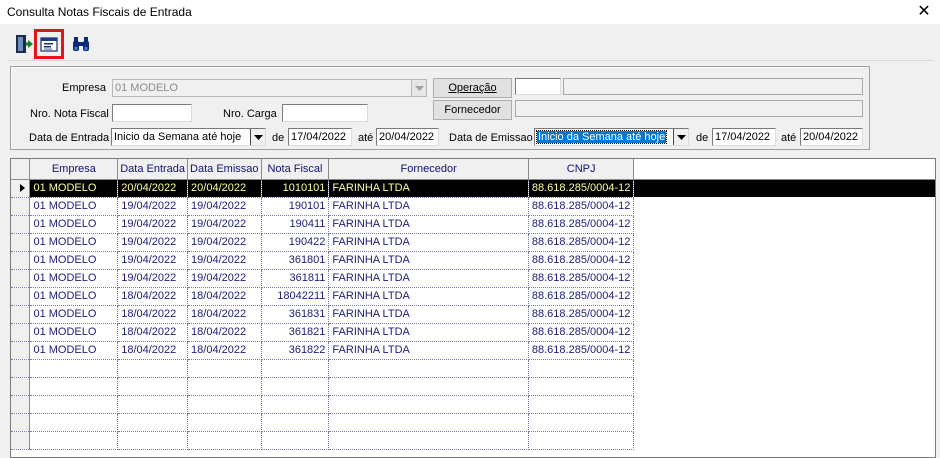 Image resolution: width=940 pixels, height=458 pixels. Describe the element at coordinates (295, 169) in the screenshot. I see `column-header-nota-fiscal: Nota Fiscal` at that location.